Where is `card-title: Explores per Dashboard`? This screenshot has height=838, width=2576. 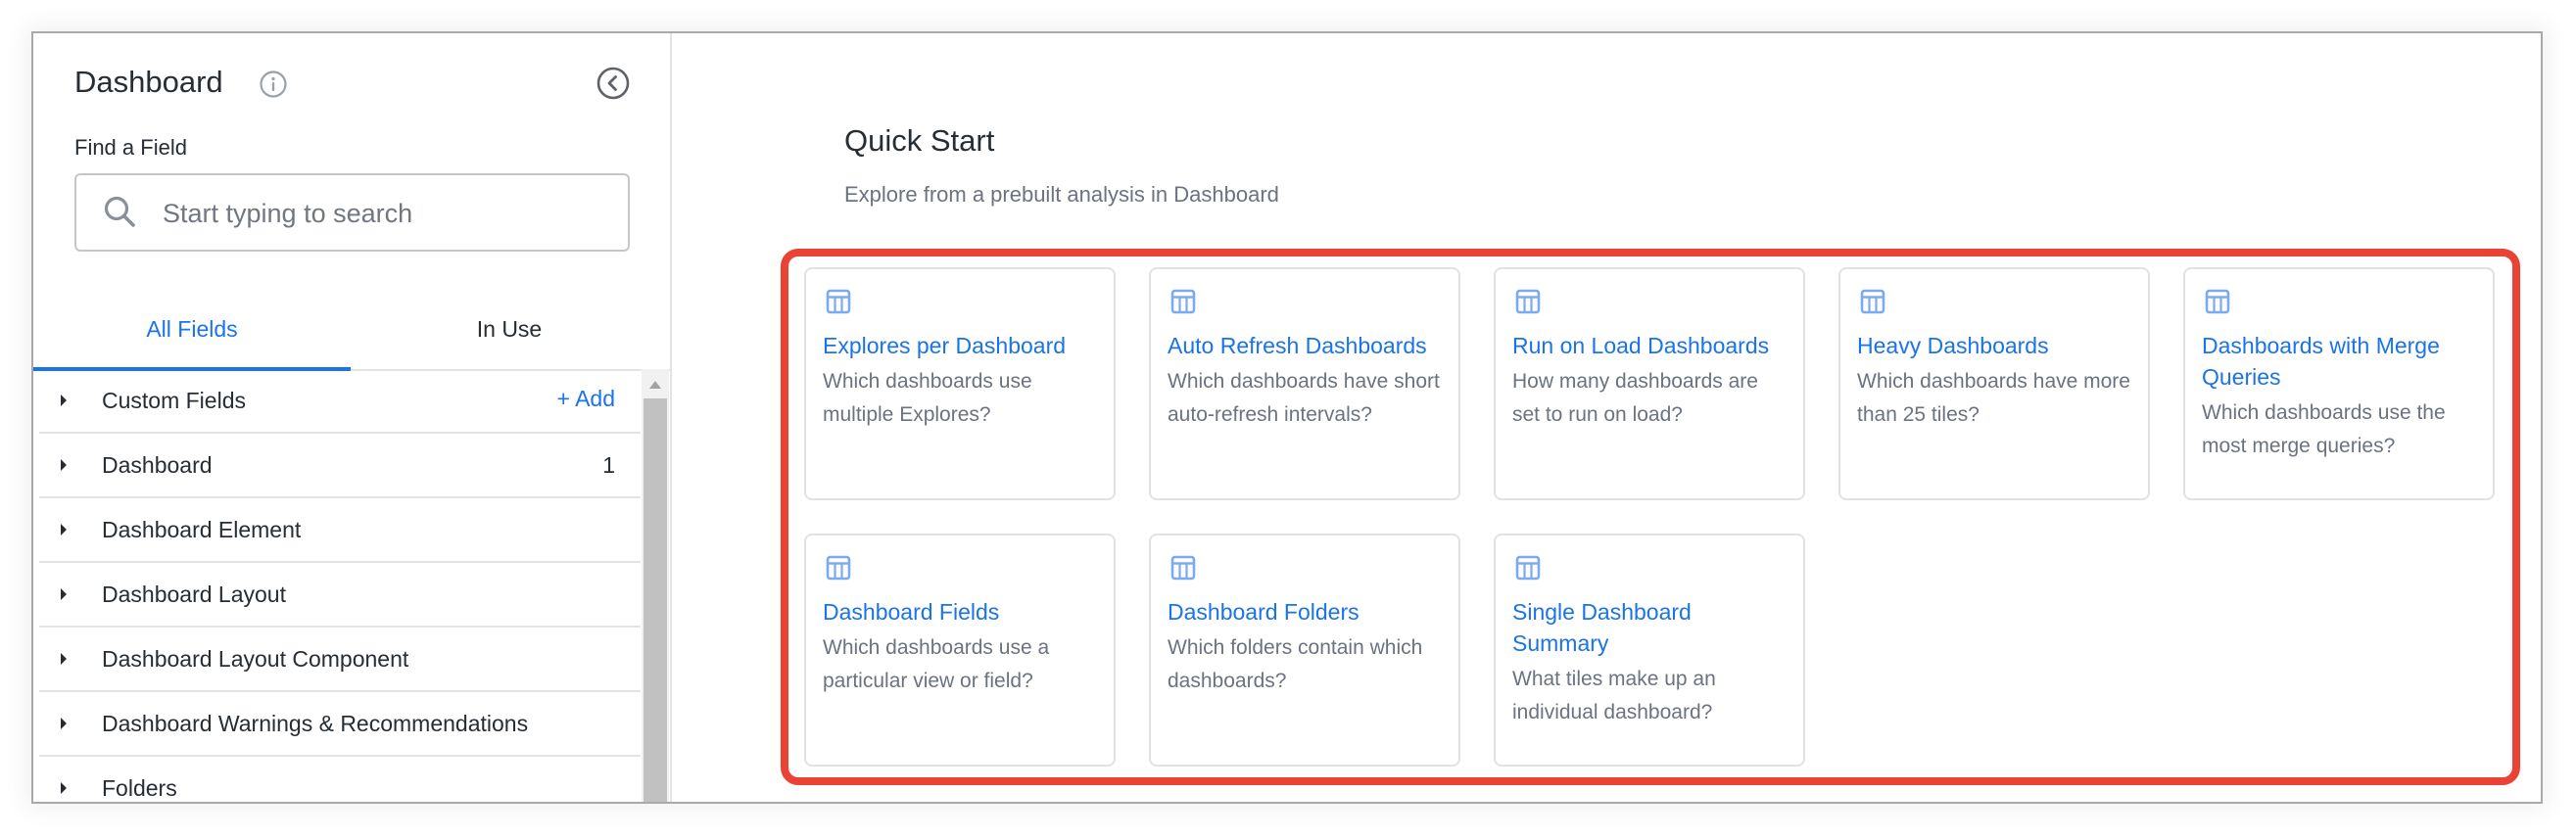
card-title: Explores per Dashboard is located at coordinates (945, 345).